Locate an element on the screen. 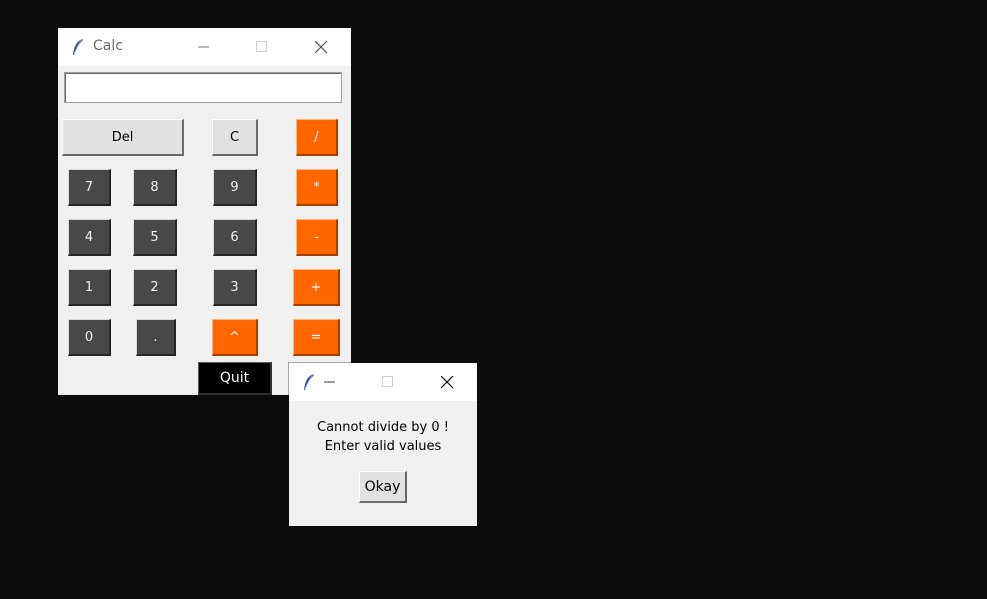  digit-2-button: 2 is located at coordinates (155, 287).